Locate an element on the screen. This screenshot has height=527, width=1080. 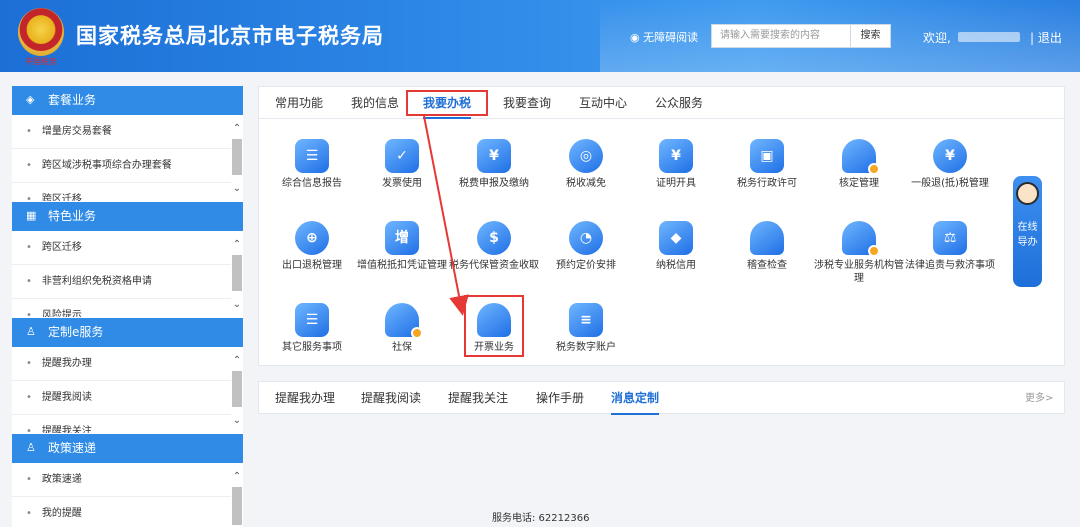
service-label: 出口退税管理 is located at coordinates (312, 265).